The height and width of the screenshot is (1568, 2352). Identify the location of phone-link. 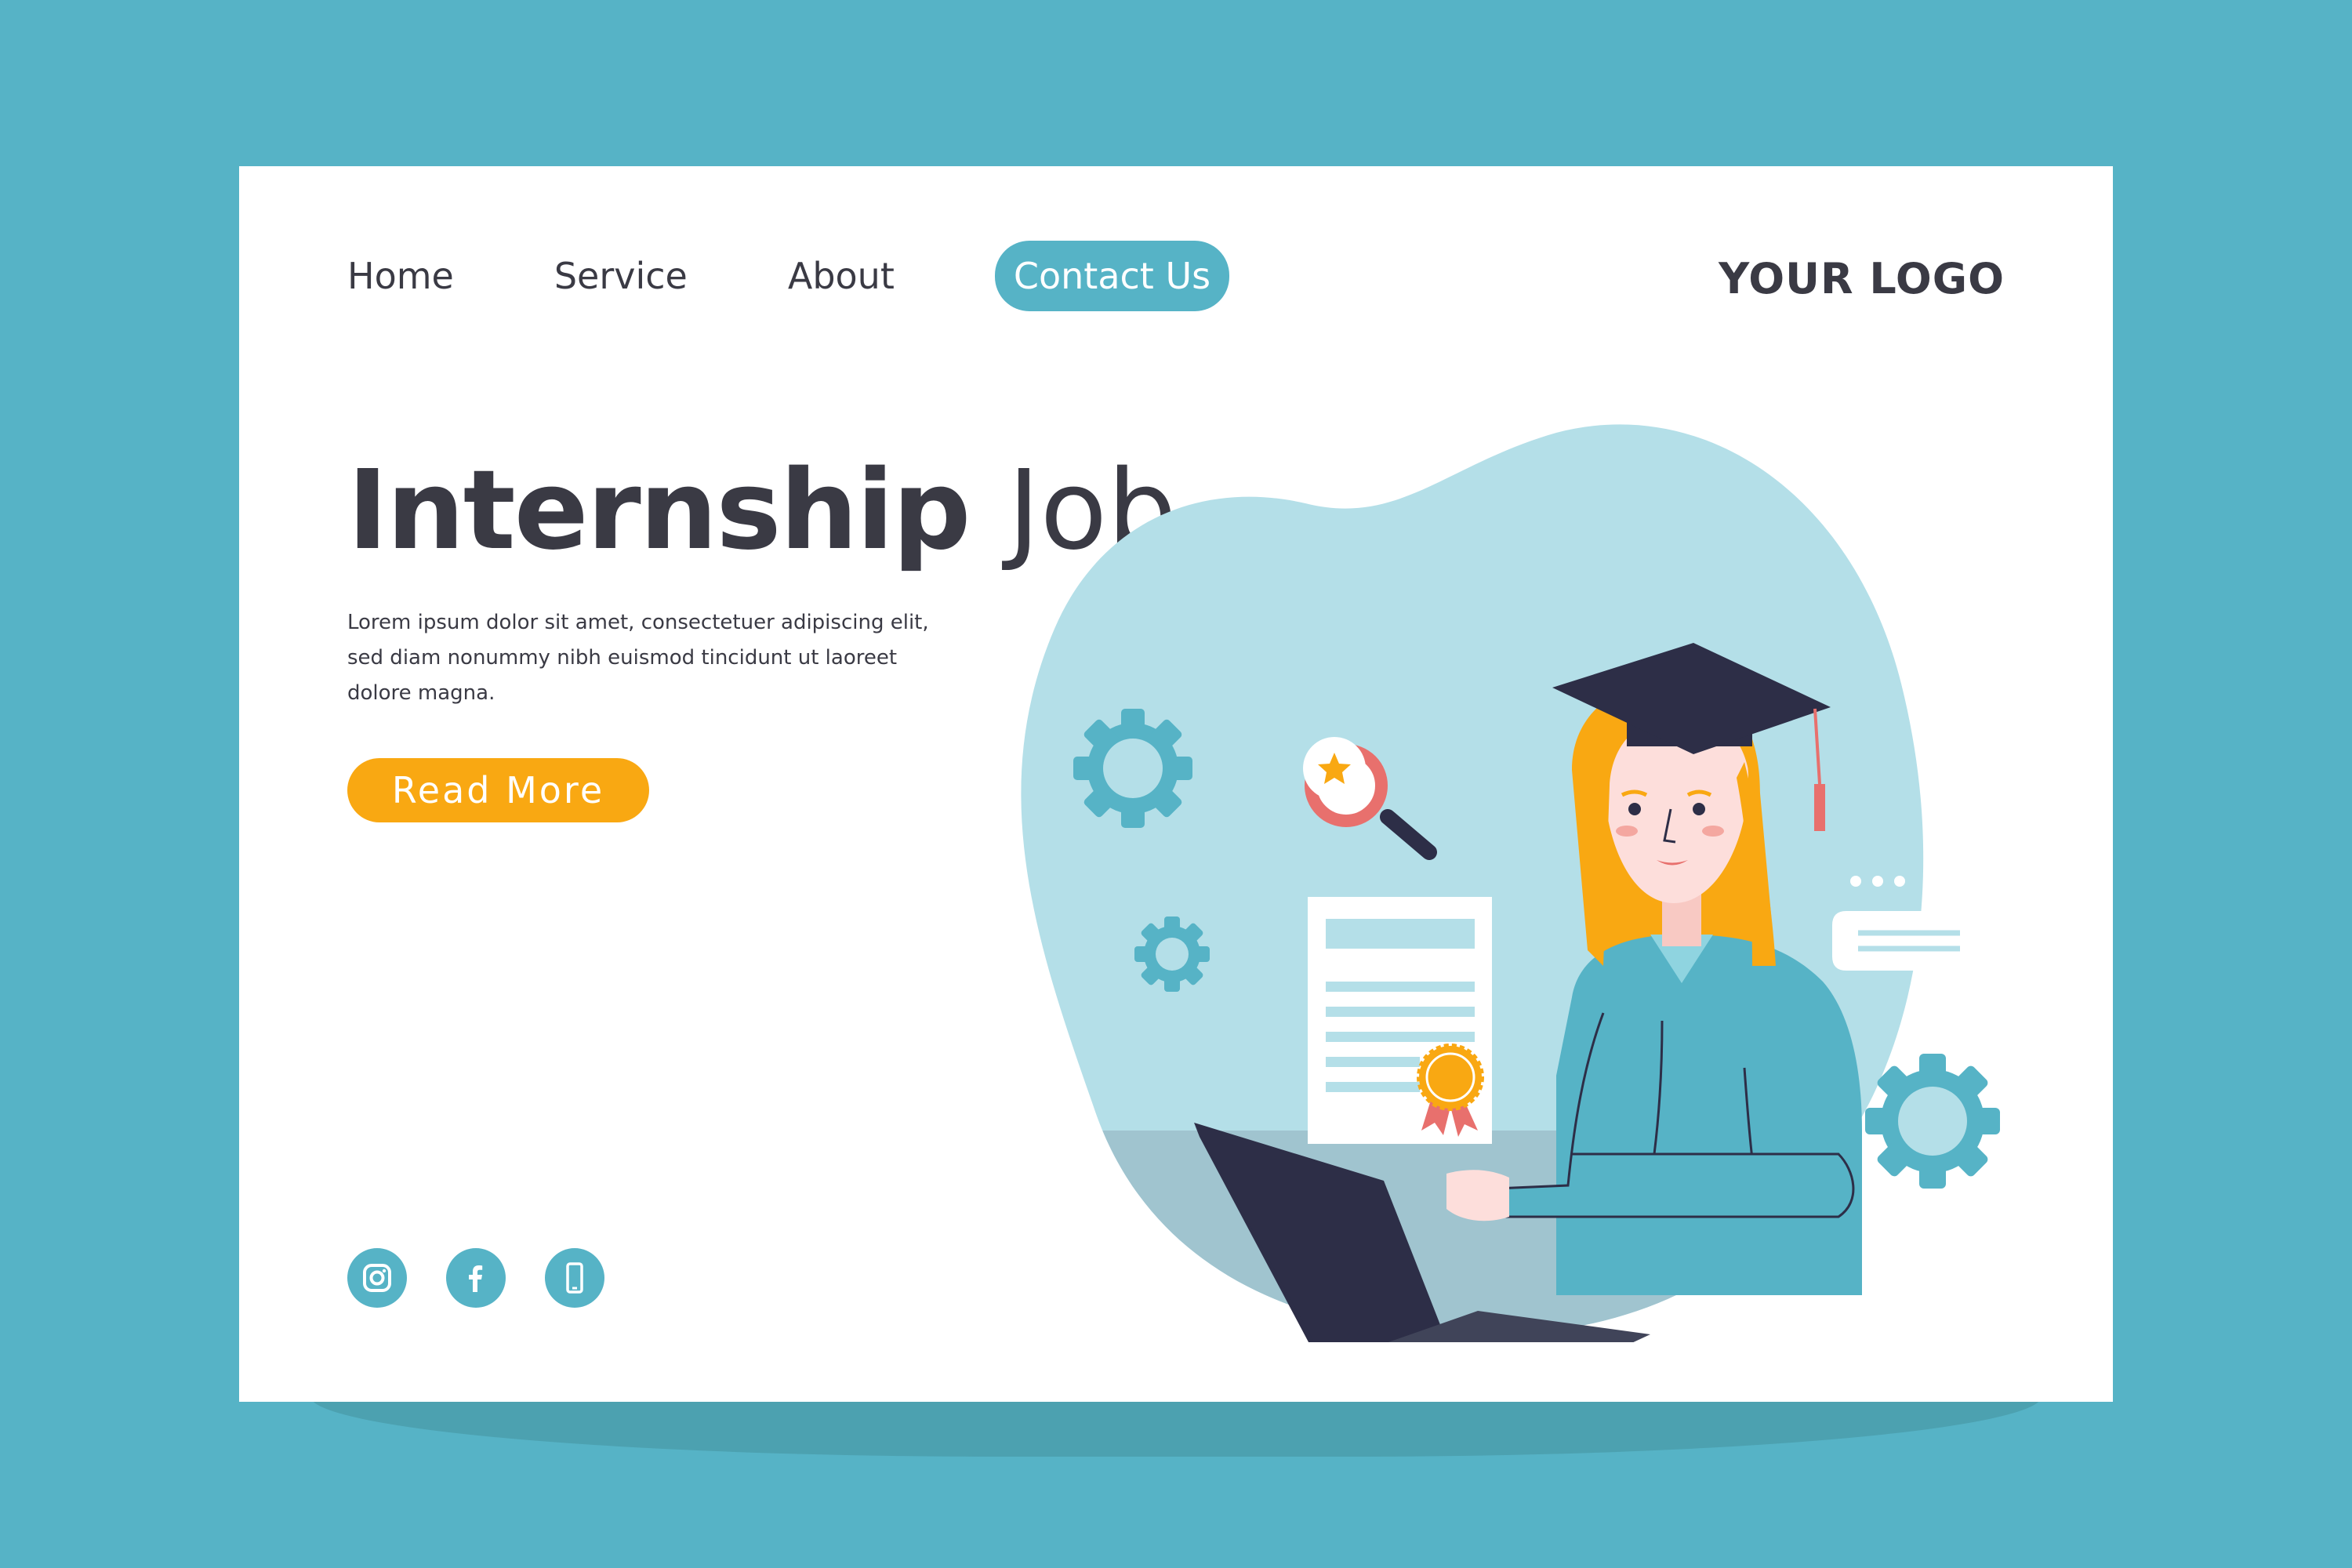
(574, 1278).